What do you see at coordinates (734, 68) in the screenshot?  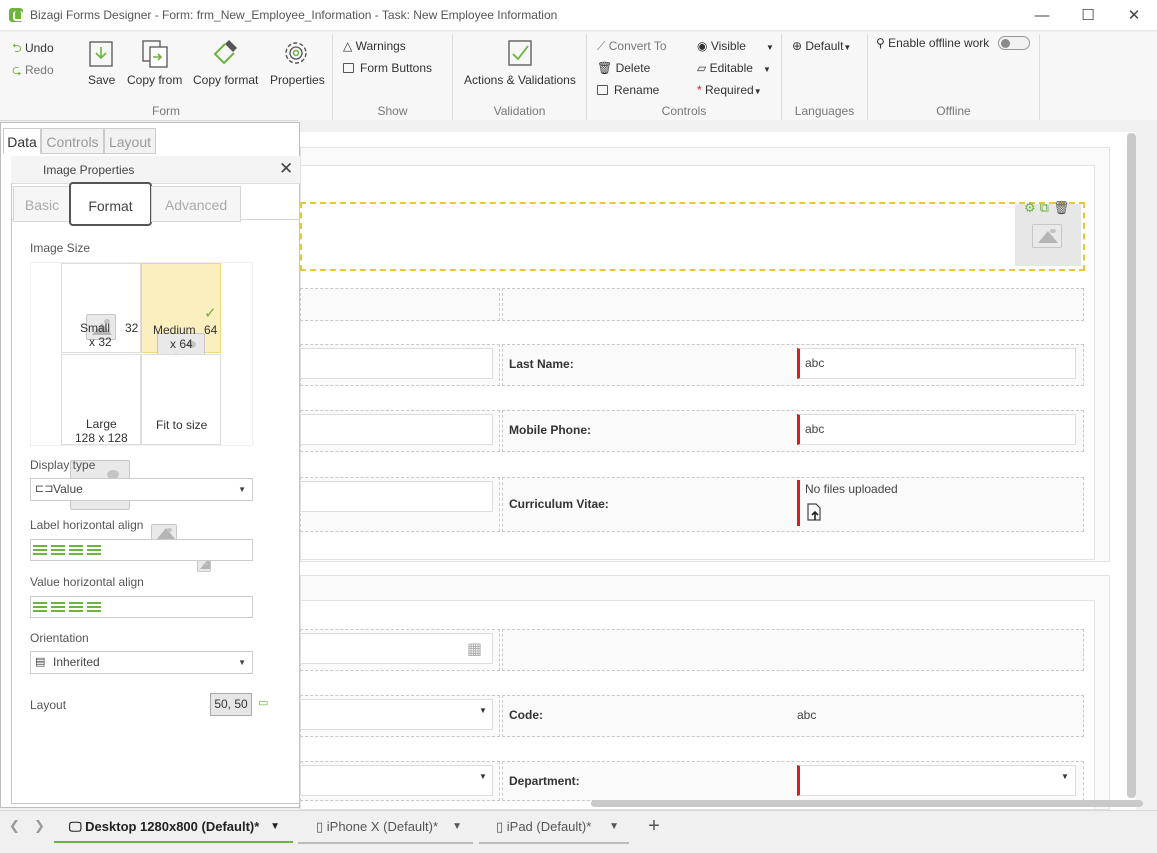 I see `editable-dropdown: ▱ Editable ▼` at bounding box center [734, 68].